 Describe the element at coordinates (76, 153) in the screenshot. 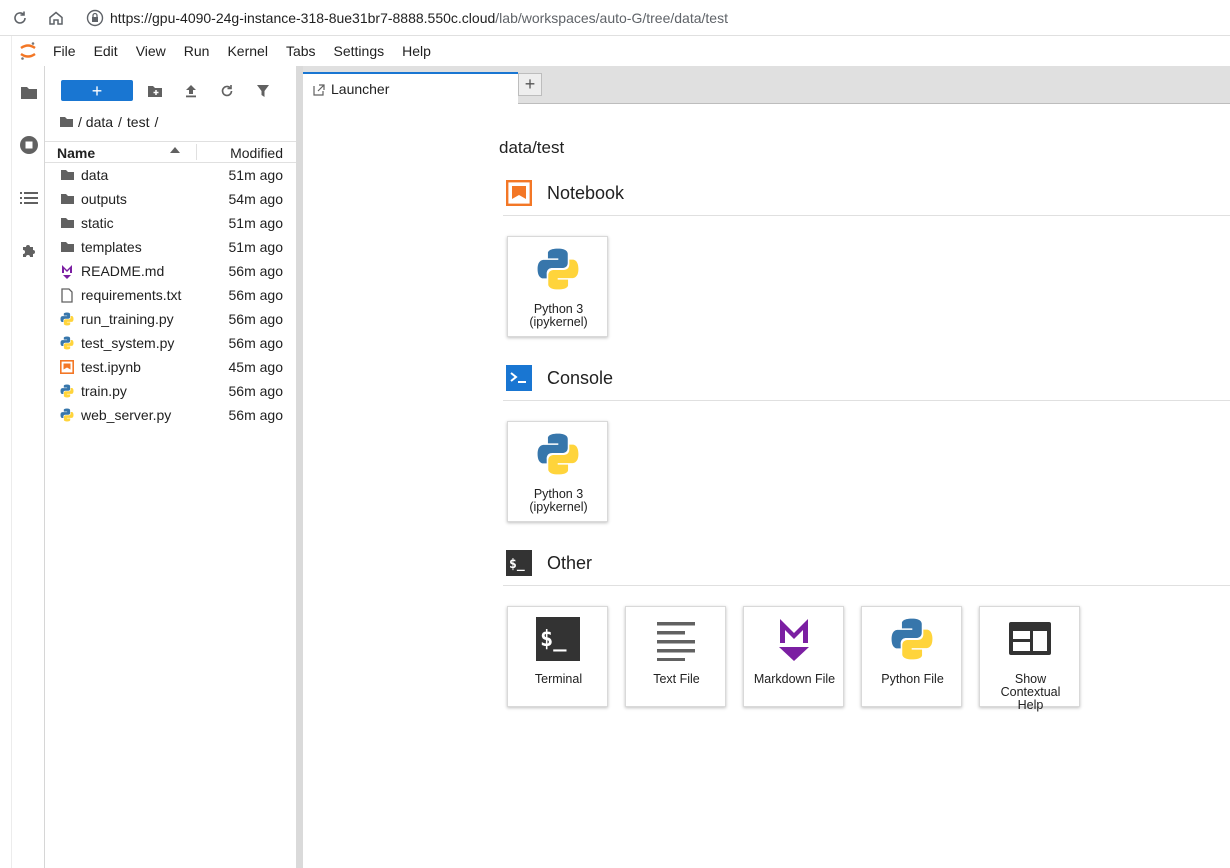

I see `name-column-header: Name` at that location.